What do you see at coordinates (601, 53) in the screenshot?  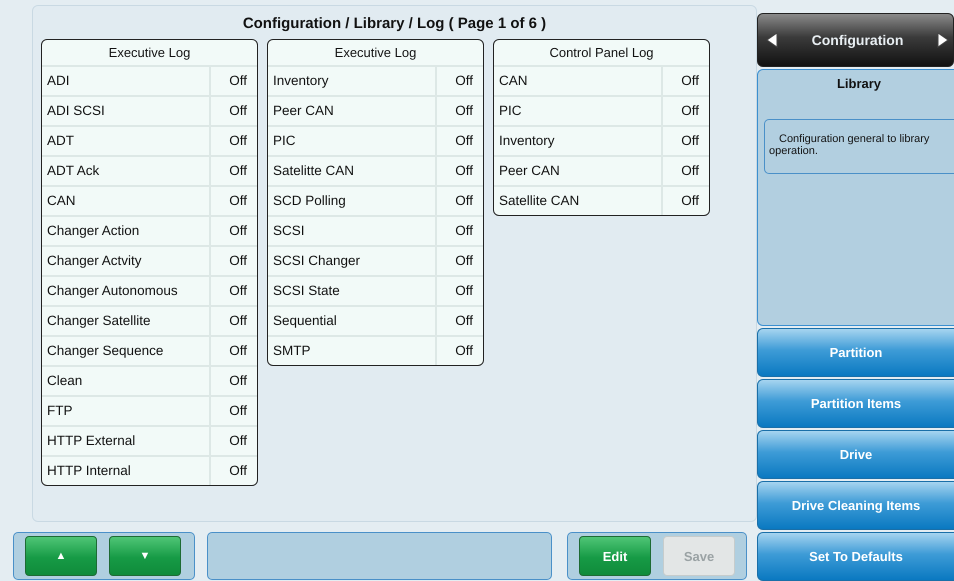 I see `table-heading: Control Panel Log` at bounding box center [601, 53].